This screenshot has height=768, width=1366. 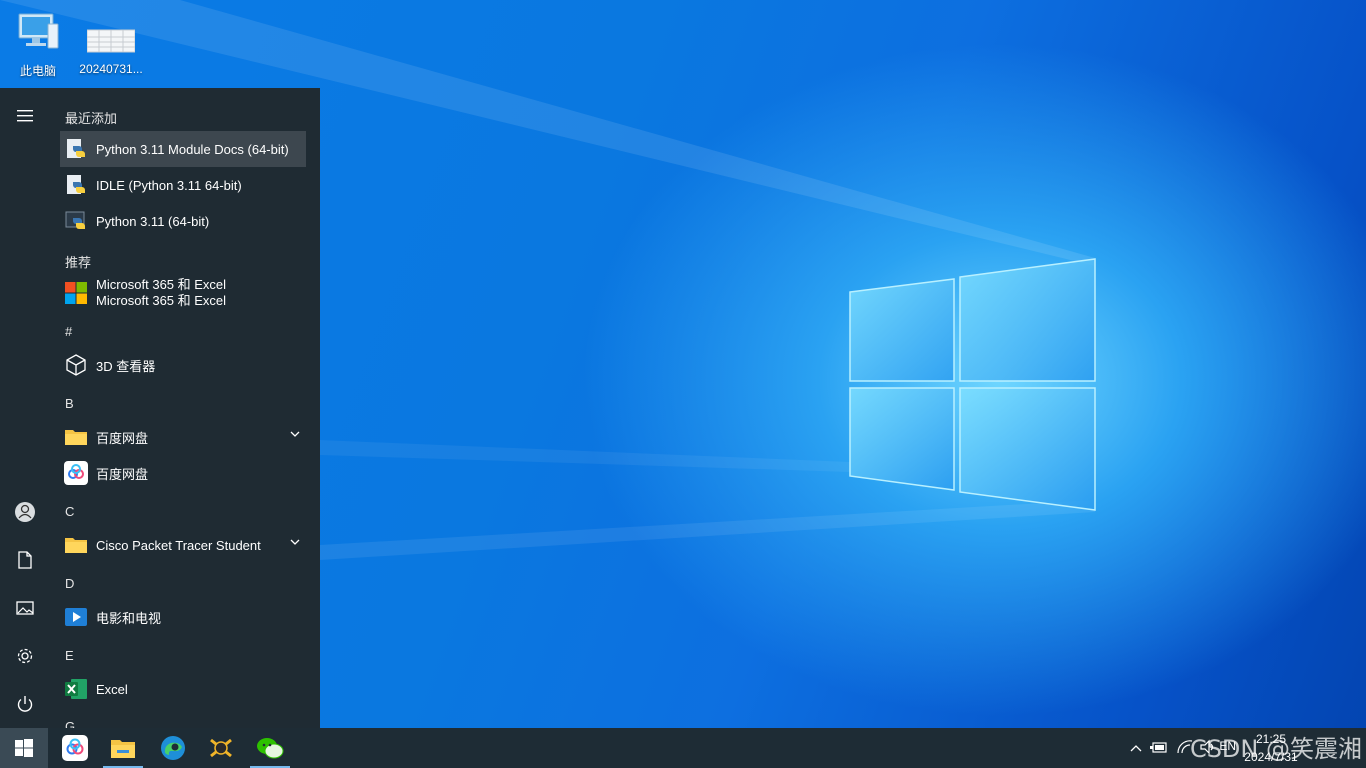 What do you see at coordinates (183, 617) in the screenshot?
I see `app-item-movies-tv: 电影和电视` at bounding box center [183, 617].